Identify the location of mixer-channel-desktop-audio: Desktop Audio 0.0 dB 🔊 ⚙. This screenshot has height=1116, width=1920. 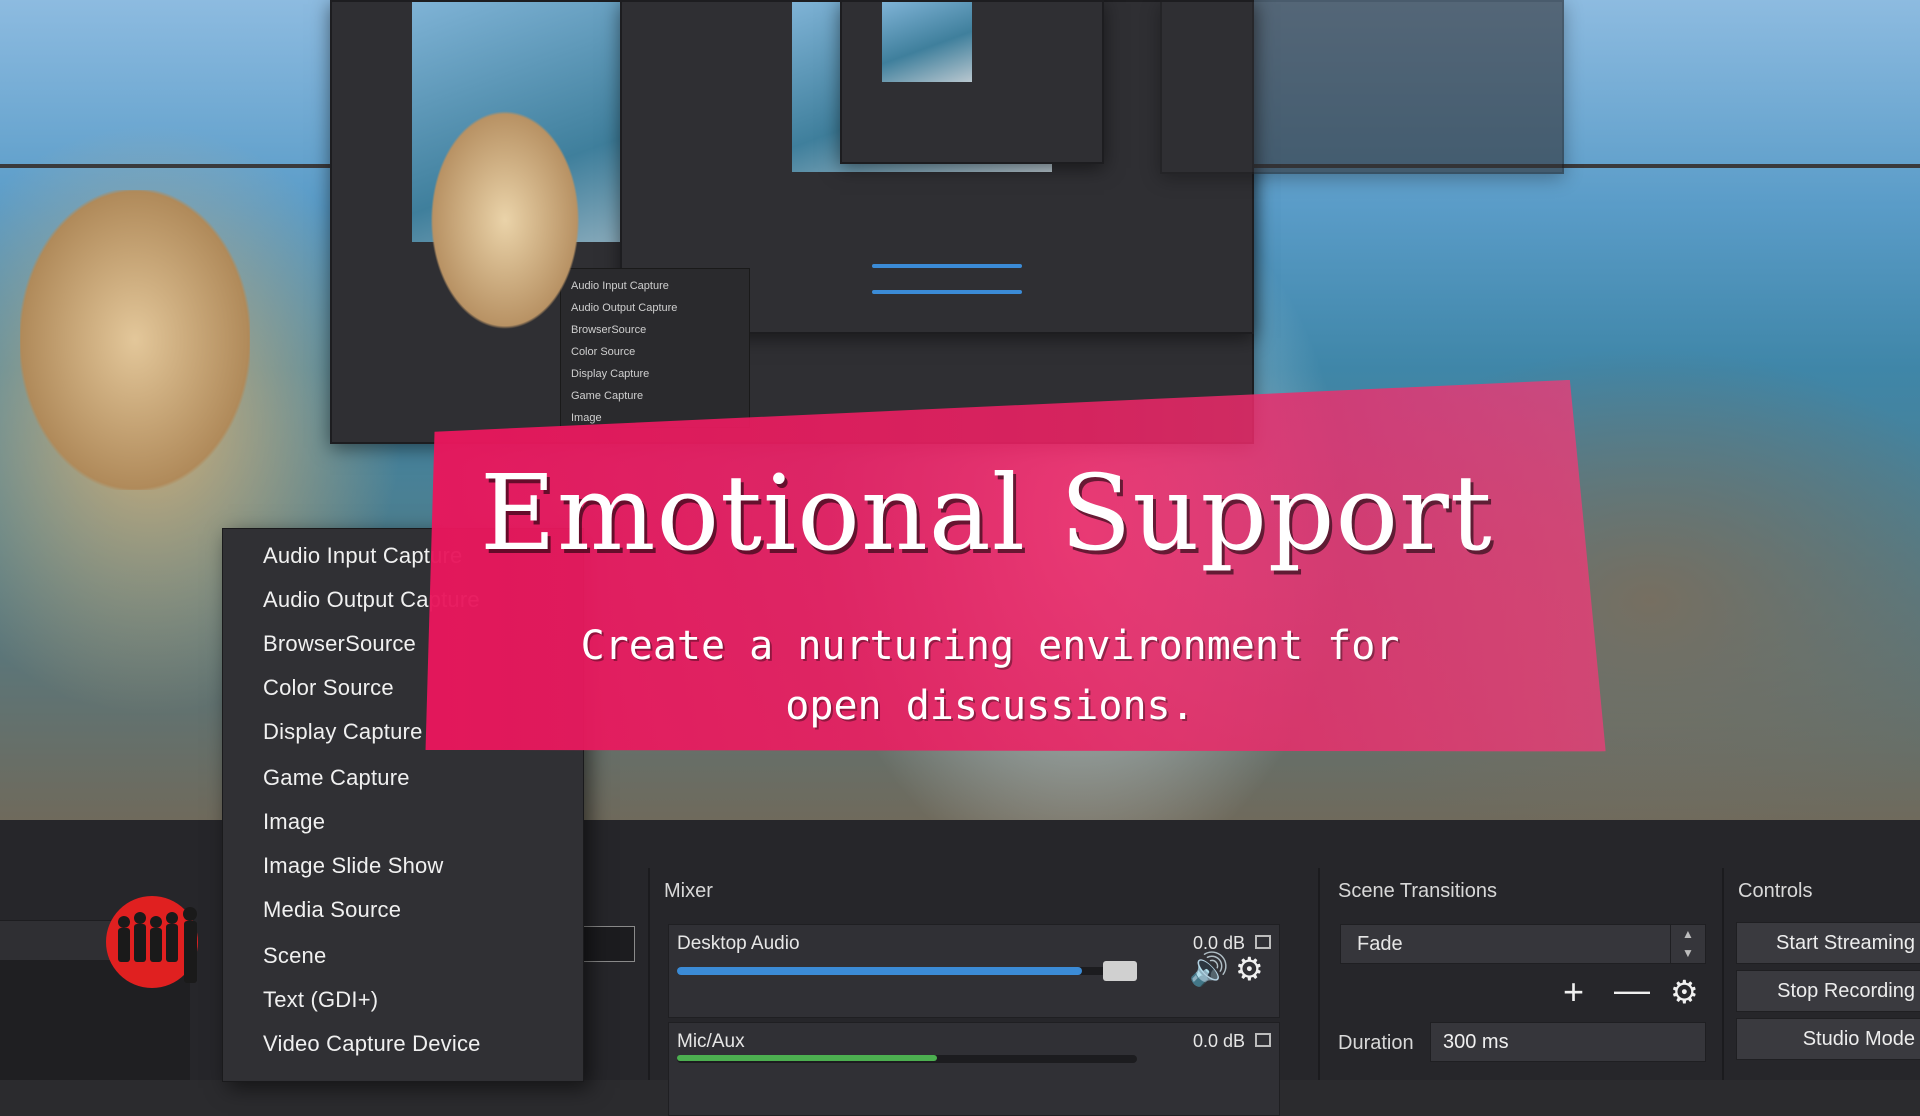
(974, 971).